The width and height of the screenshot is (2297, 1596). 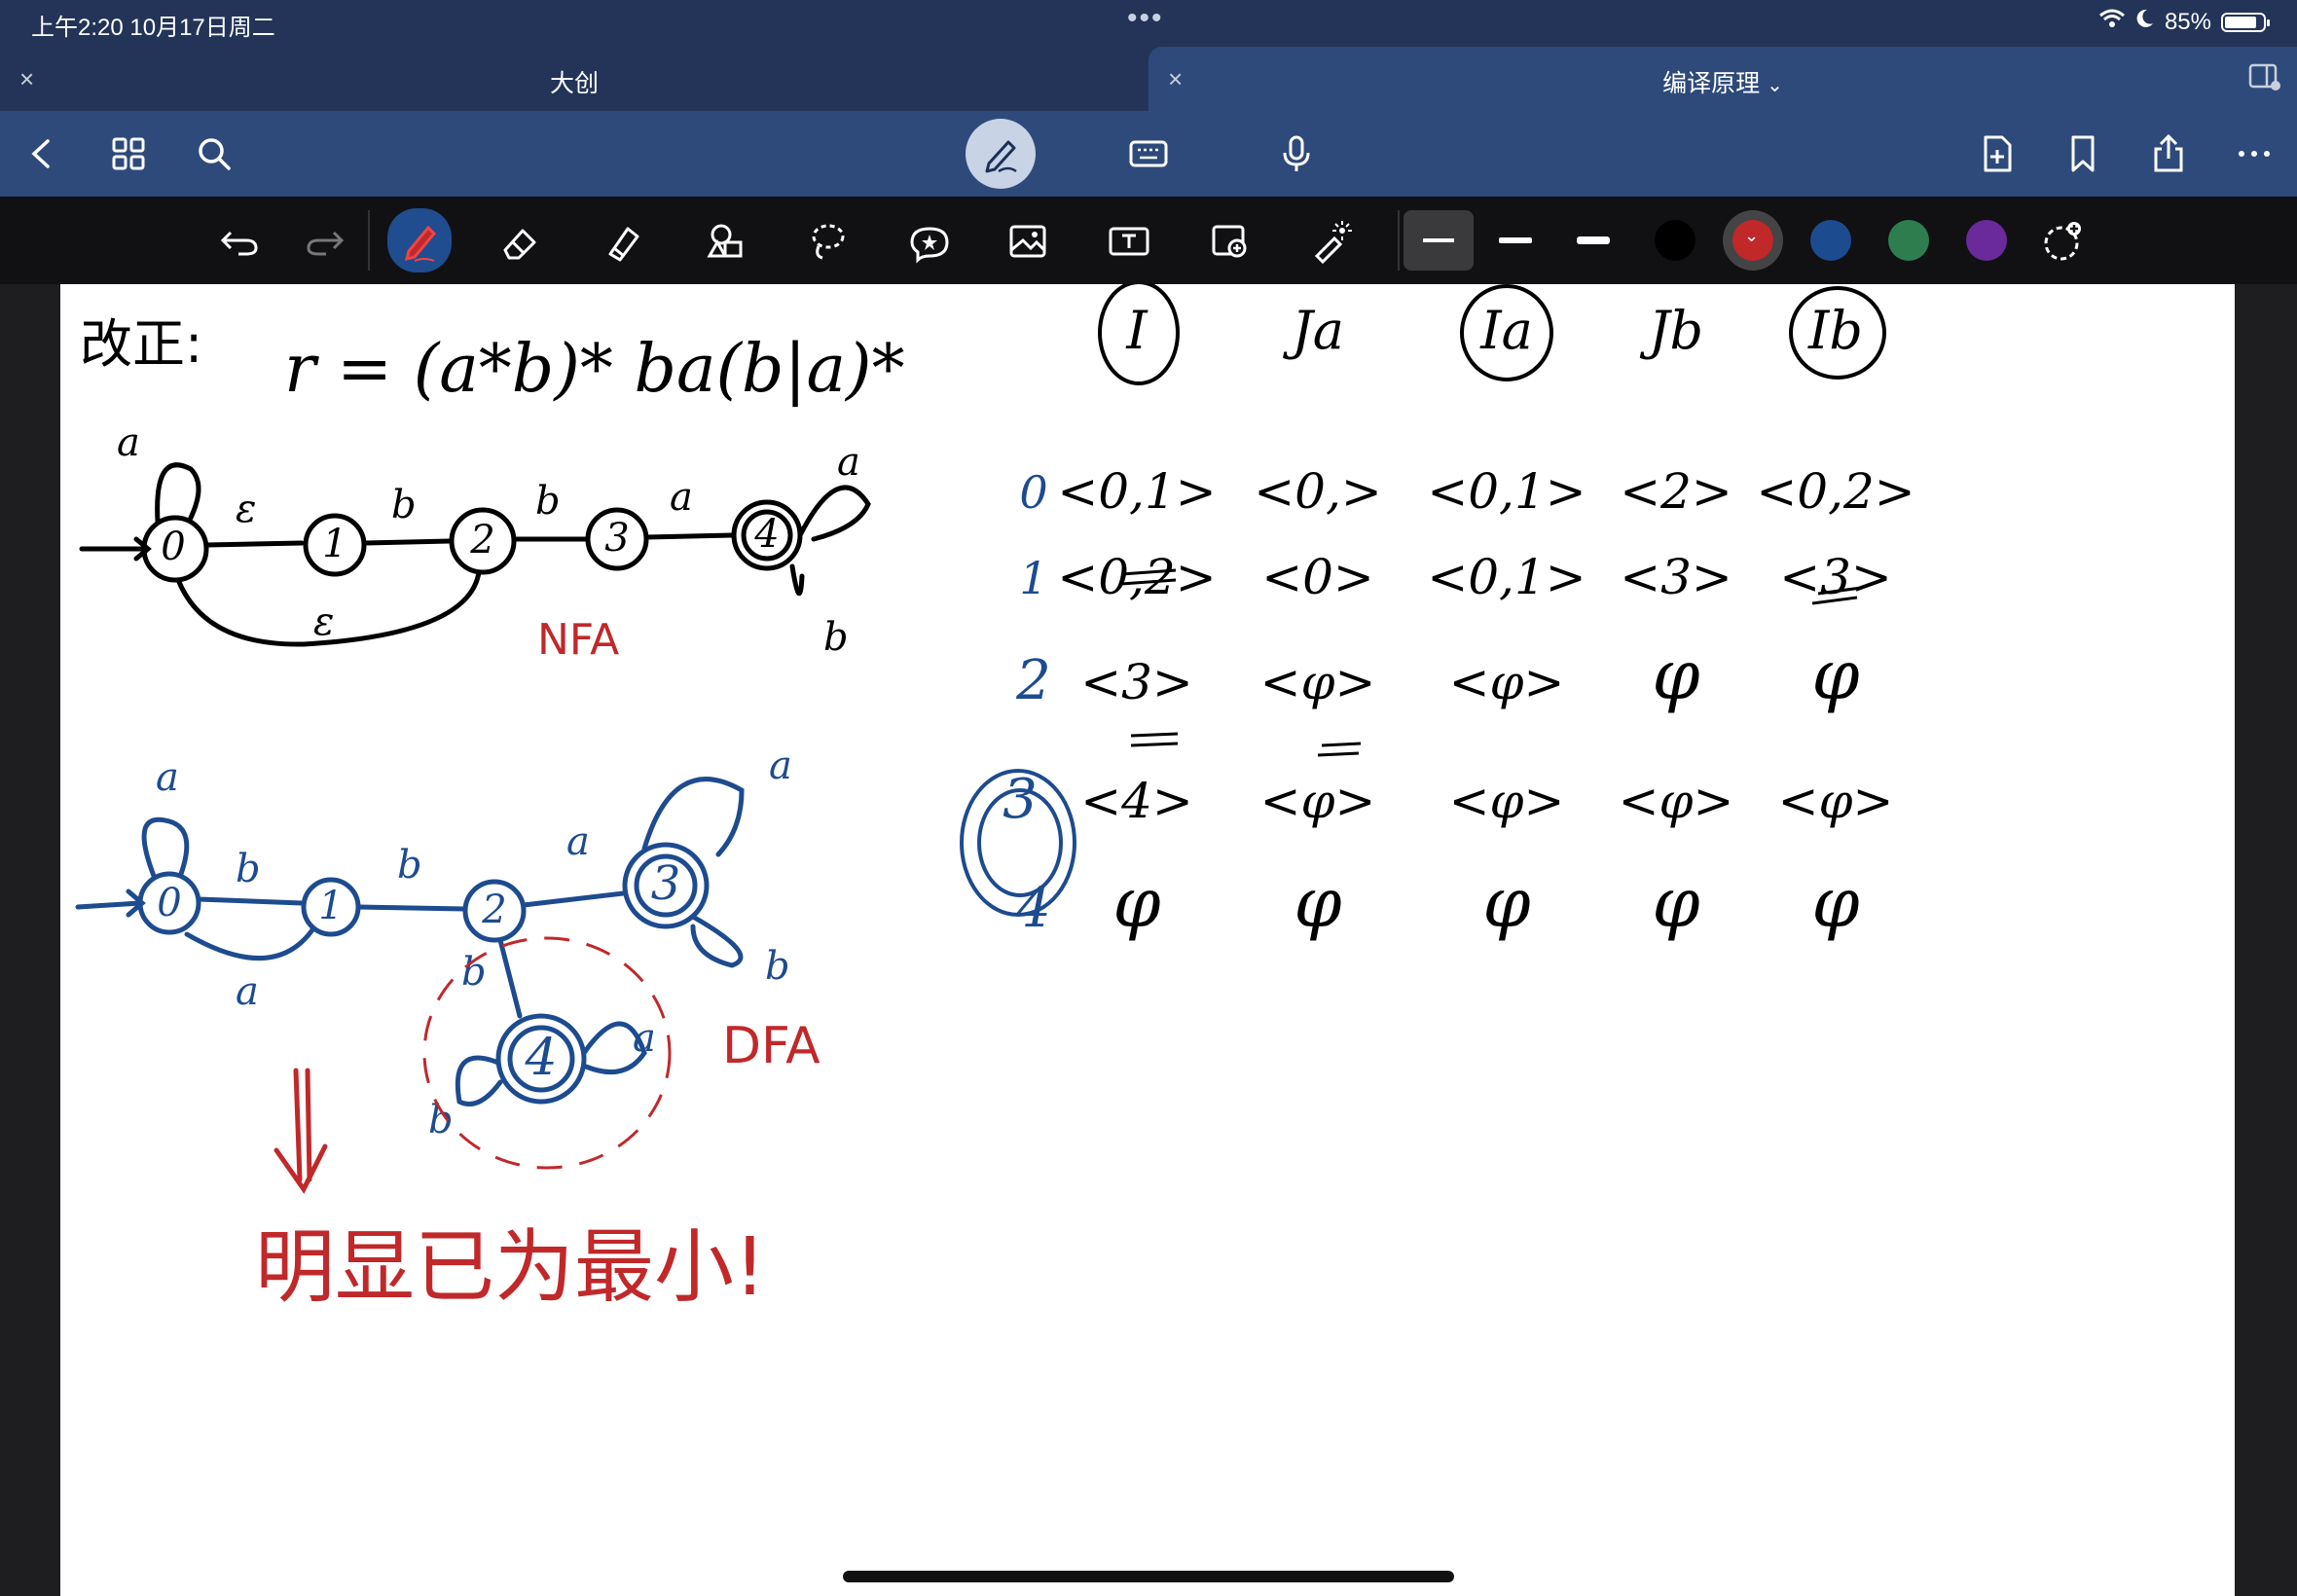 I want to click on correction-label: 改正:, so click(x=141, y=344).